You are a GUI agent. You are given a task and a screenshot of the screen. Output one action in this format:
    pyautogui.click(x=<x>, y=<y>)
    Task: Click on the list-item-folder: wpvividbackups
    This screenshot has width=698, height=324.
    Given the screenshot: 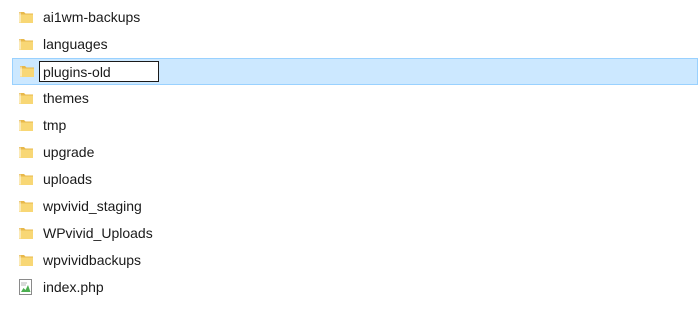 What is the action you would take?
    pyautogui.click(x=349, y=260)
    